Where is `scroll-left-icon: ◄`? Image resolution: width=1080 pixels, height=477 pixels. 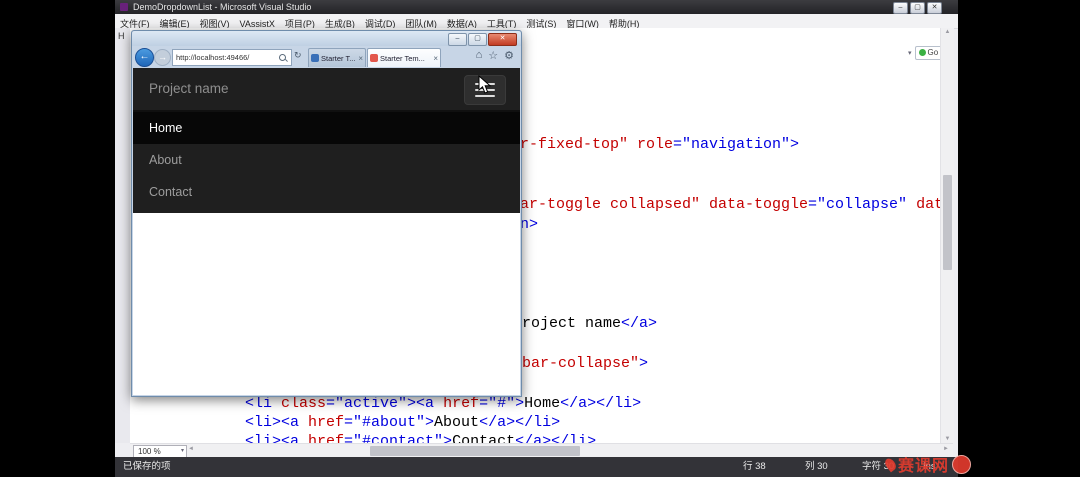 scroll-left-icon: ◄ is located at coordinates (191, 449).